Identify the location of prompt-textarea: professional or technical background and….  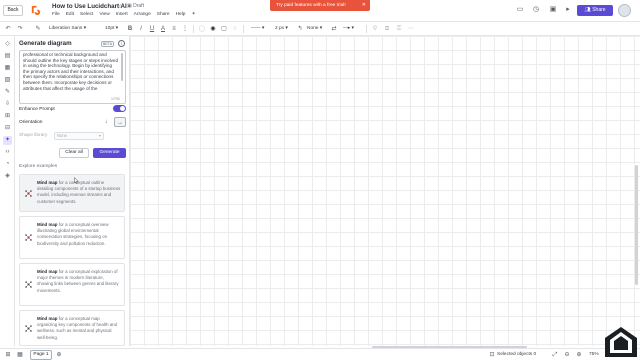
(72, 77).